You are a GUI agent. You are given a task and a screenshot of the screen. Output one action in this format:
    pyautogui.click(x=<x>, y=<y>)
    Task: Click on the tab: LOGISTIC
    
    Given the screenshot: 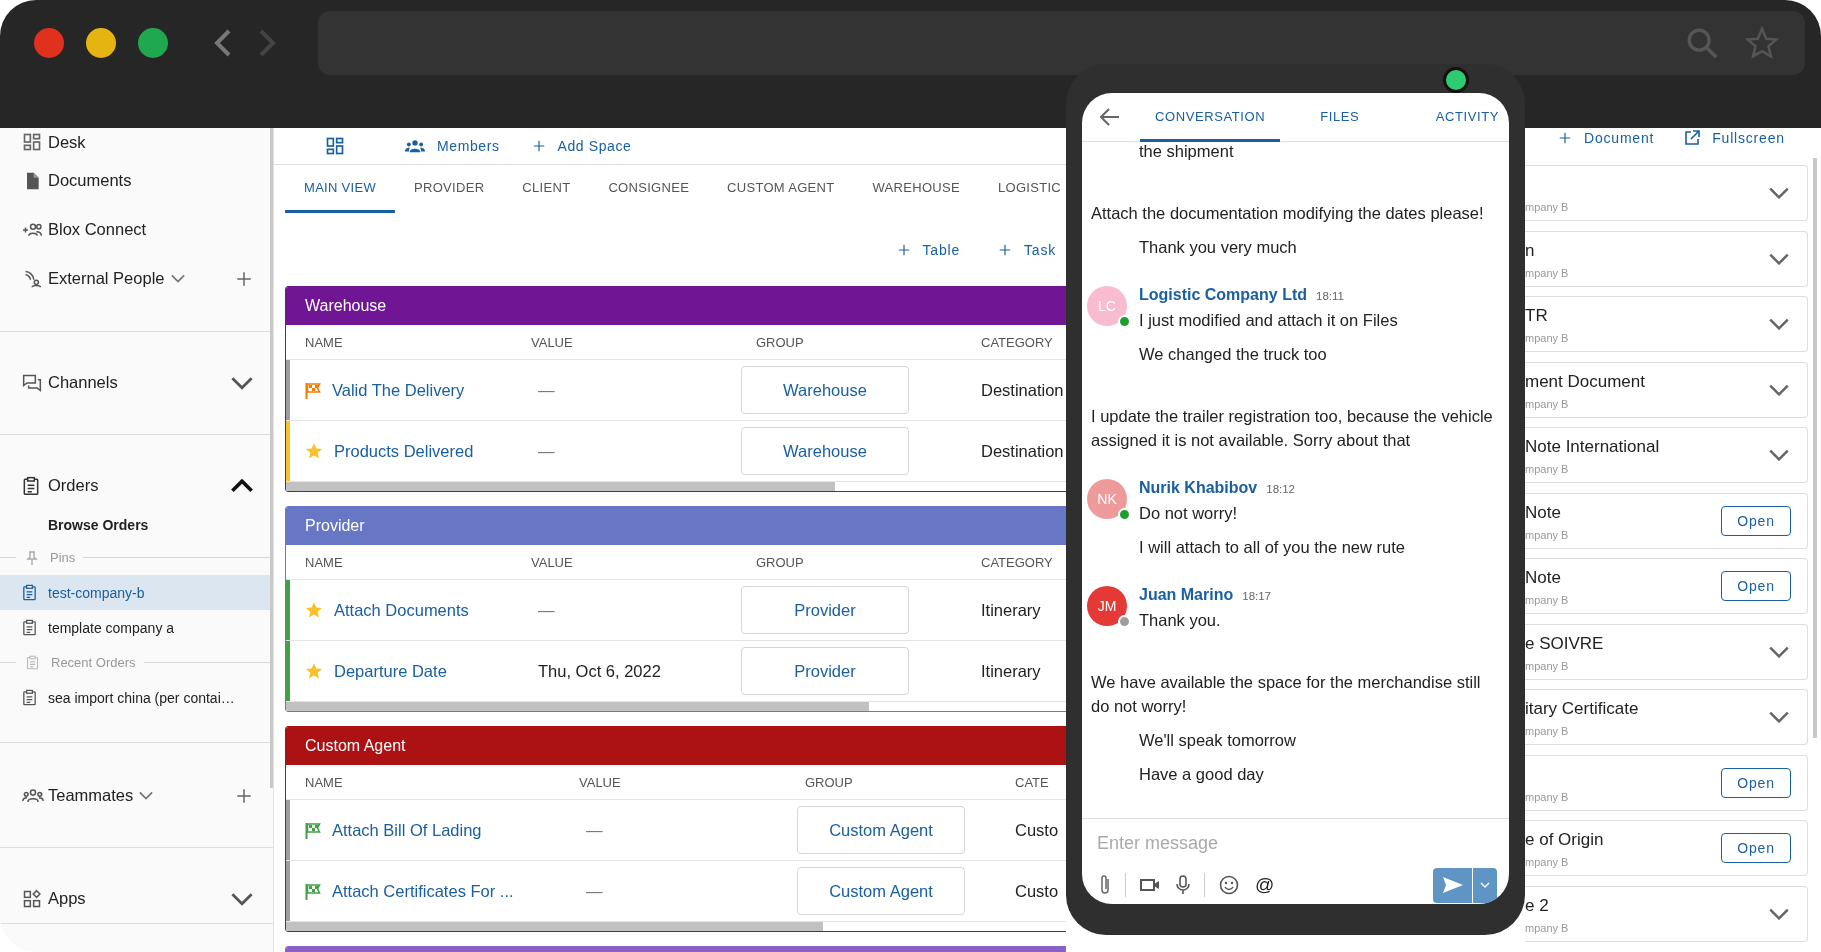 What is the action you would take?
    pyautogui.click(x=1022, y=189)
    